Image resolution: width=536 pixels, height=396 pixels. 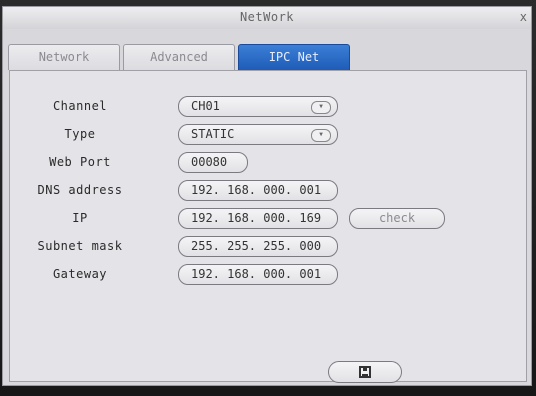 What do you see at coordinates (294, 57) in the screenshot?
I see `tab-ipc-net: IPC Net` at bounding box center [294, 57].